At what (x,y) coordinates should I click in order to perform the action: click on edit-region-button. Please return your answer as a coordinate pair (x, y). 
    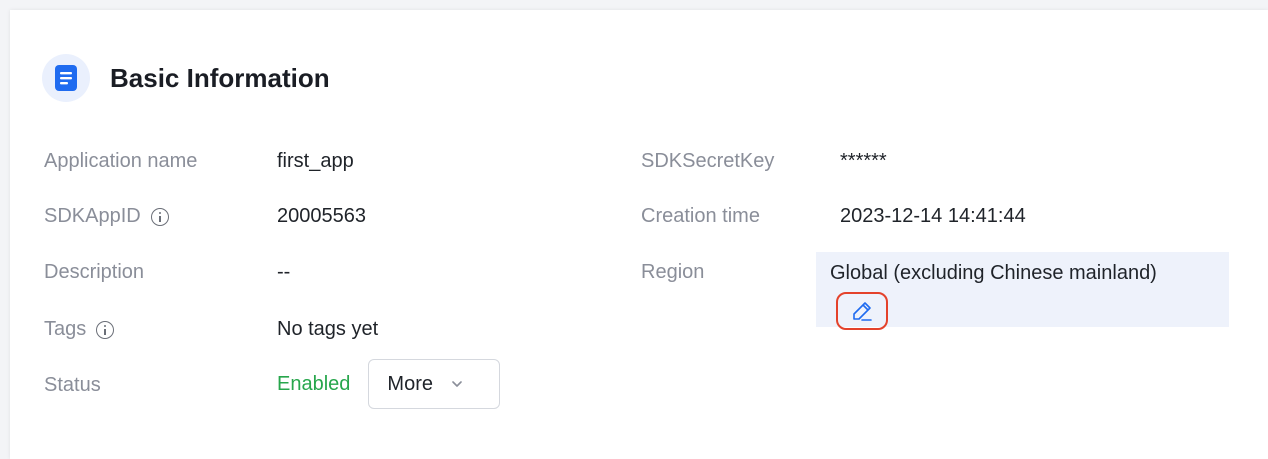
    Looking at the image, I should click on (862, 311).